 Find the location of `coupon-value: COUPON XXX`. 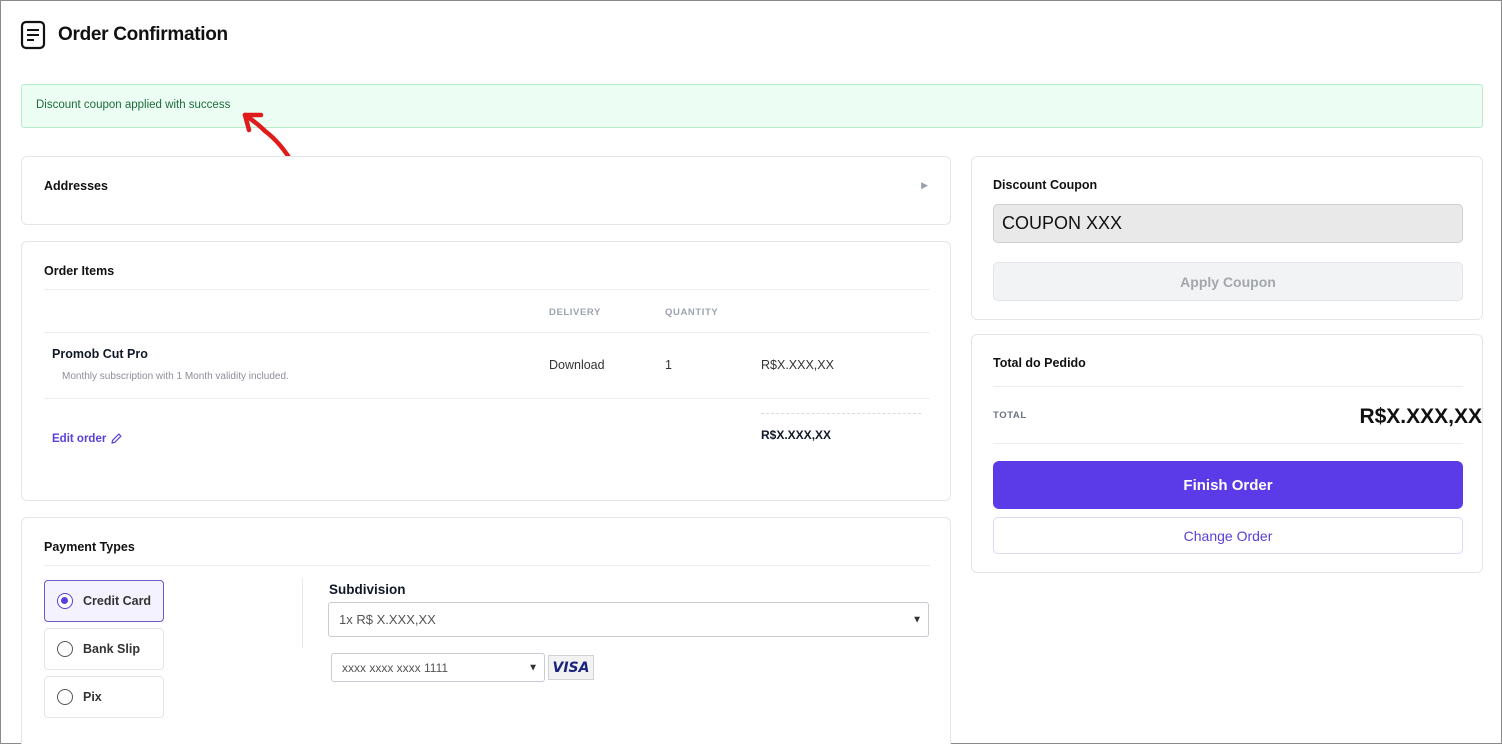

coupon-value: COUPON XXX is located at coordinates (1062, 223).